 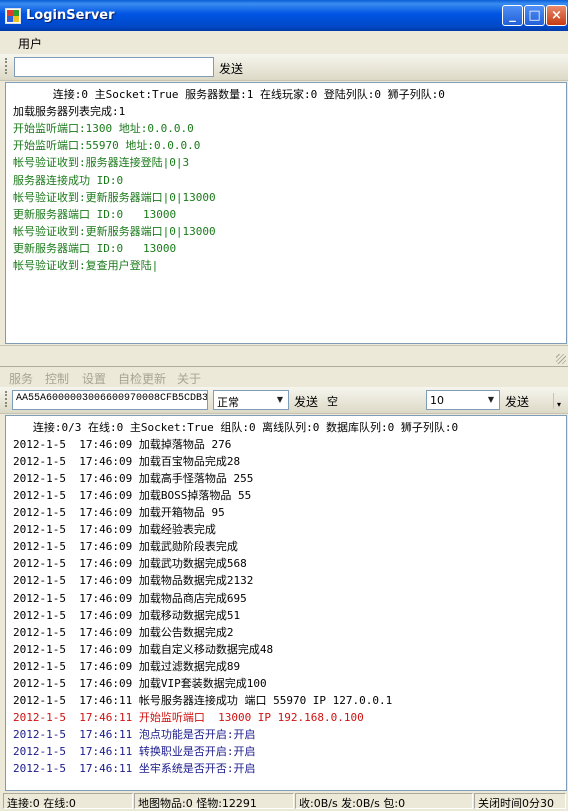 What do you see at coordinates (123, 632) in the screenshot?
I see `log-line: 2012-1-5 17:46:09 加载公告数据完成2` at bounding box center [123, 632].